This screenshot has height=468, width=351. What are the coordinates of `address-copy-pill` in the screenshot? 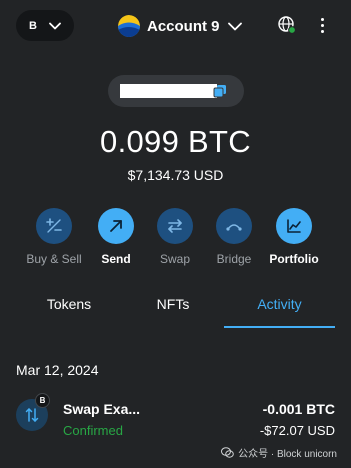 It's located at (176, 91).